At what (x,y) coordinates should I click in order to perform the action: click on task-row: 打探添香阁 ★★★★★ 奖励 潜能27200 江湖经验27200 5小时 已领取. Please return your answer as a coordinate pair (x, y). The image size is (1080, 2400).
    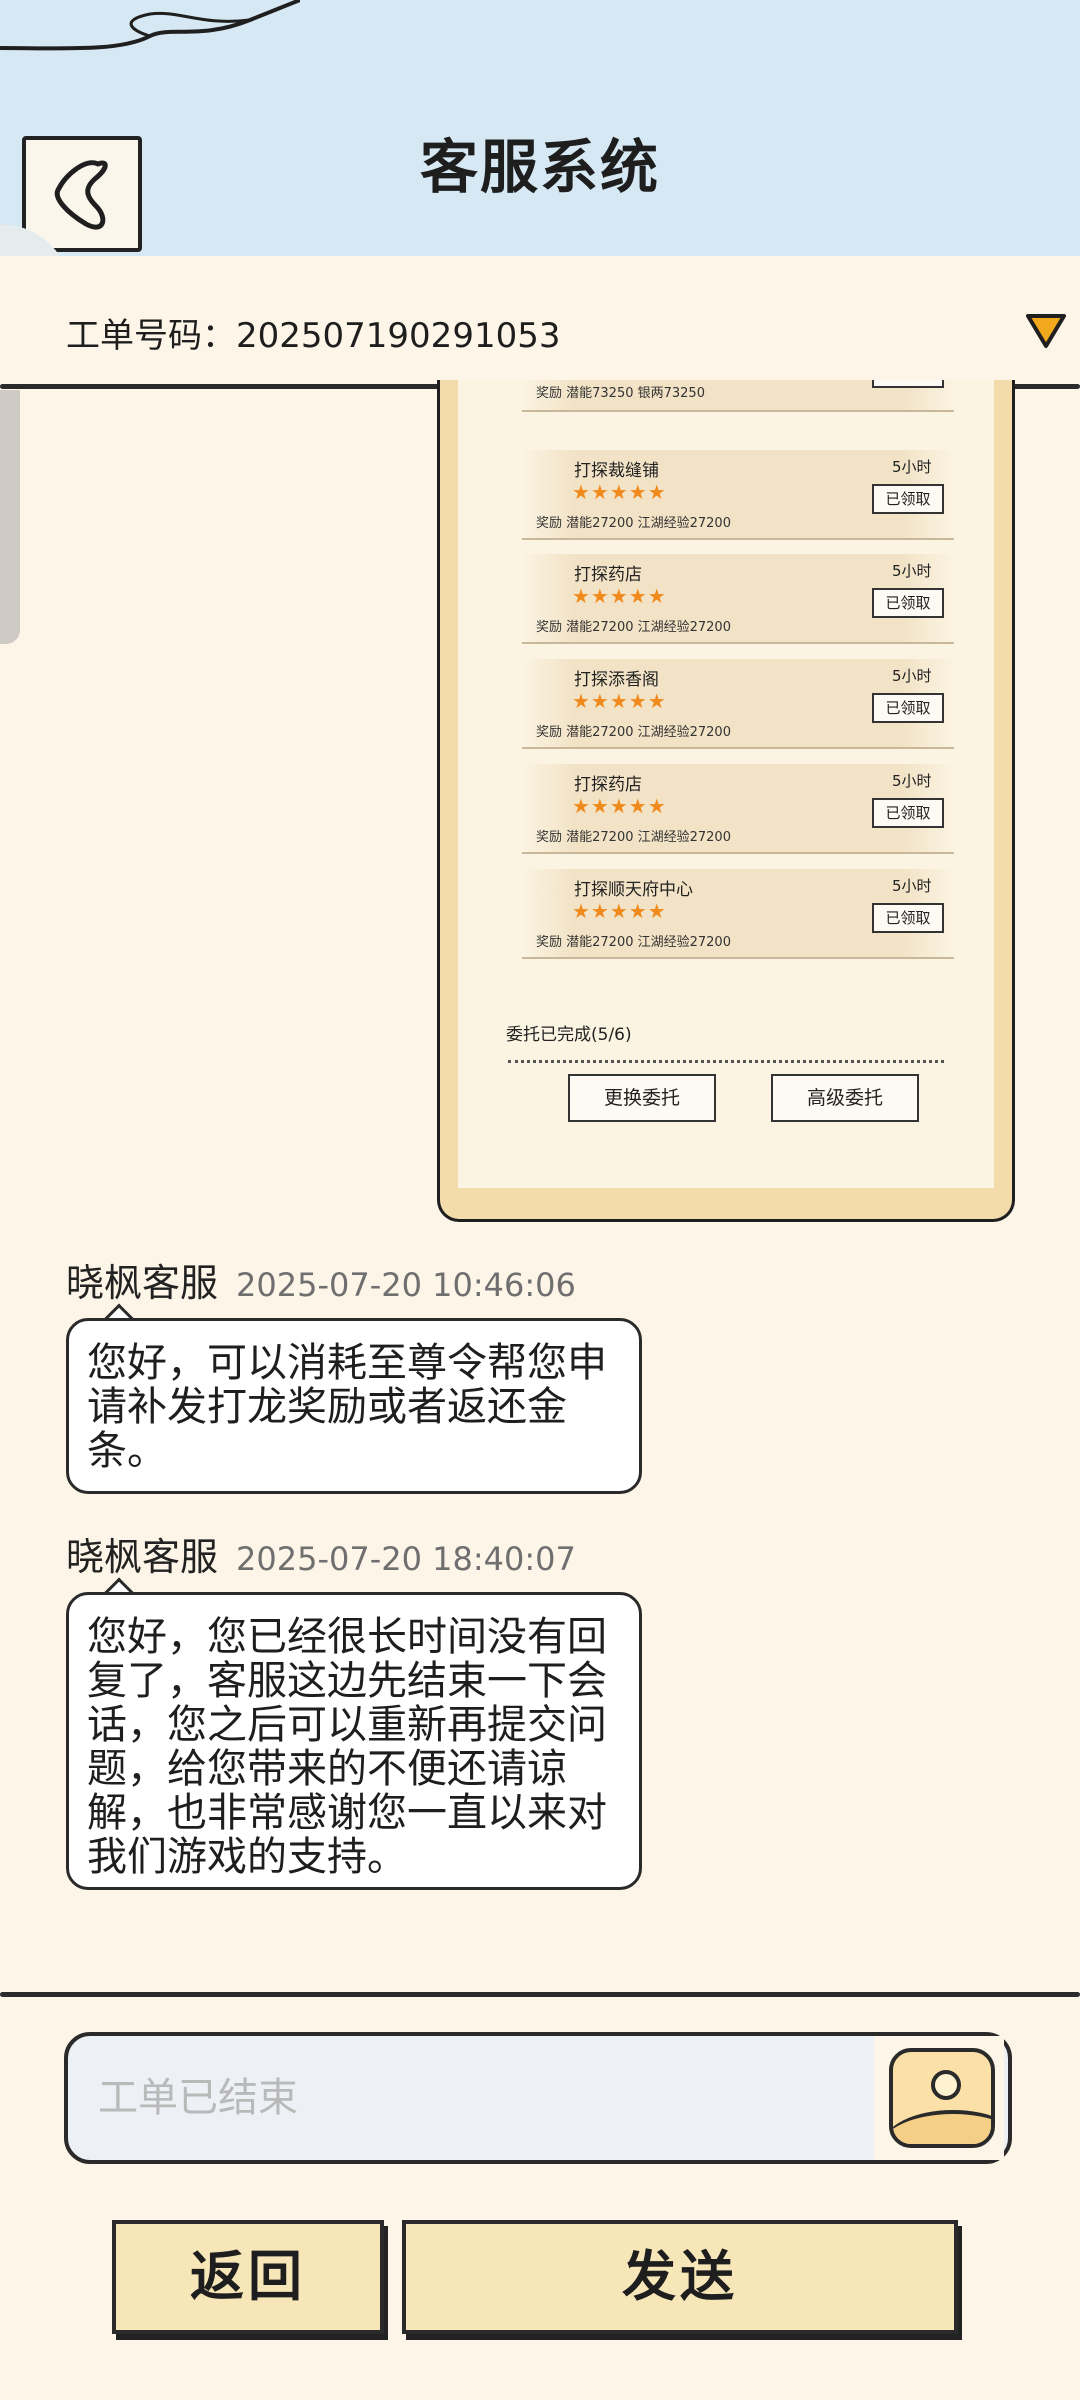
    Looking at the image, I should click on (738, 704).